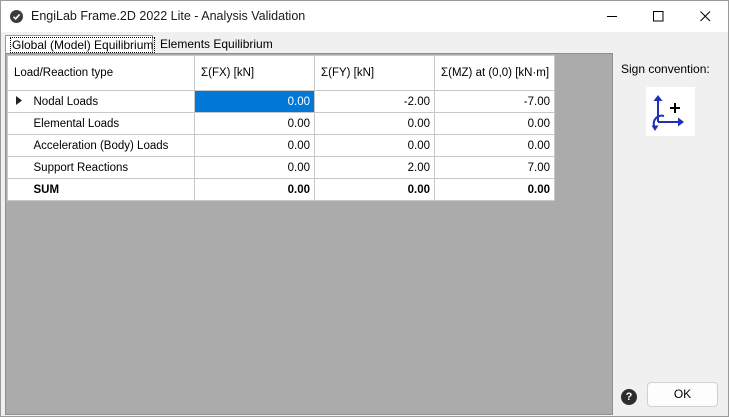  I want to click on sign-convention-label: Sign convention:, so click(665, 69).